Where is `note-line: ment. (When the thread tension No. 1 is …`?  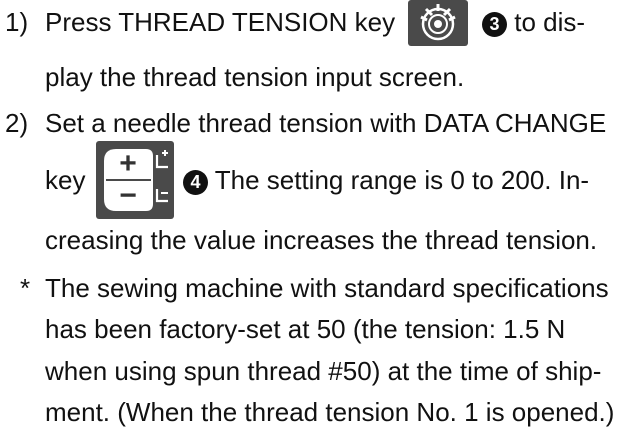
note-line: ment. (When the thread tension No. 1 is … is located at coordinates (330, 412).